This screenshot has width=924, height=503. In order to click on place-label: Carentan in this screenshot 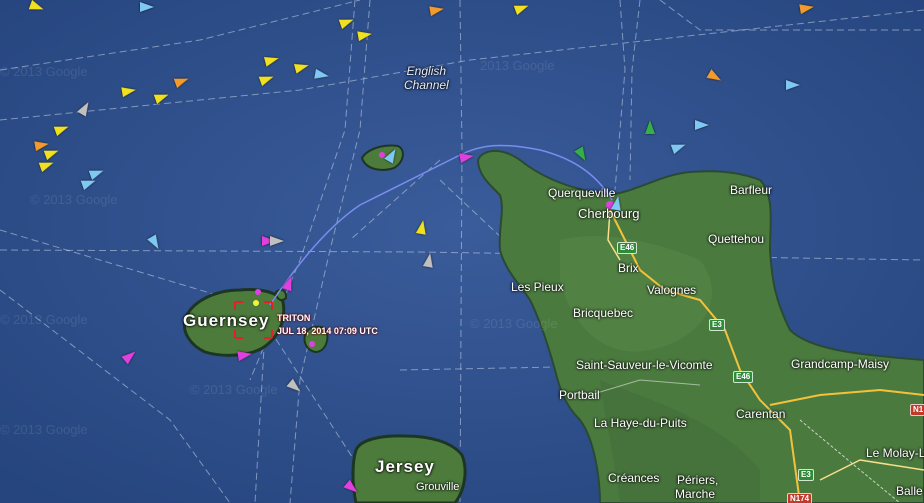, I will do `click(761, 414)`.